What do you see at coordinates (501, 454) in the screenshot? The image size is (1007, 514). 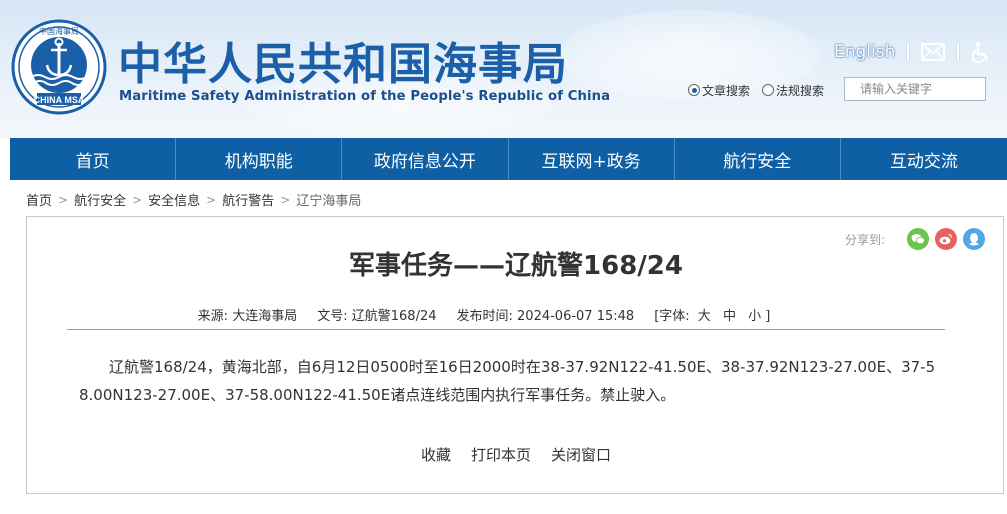 I see `print-button: 打印本页` at bounding box center [501, 454].